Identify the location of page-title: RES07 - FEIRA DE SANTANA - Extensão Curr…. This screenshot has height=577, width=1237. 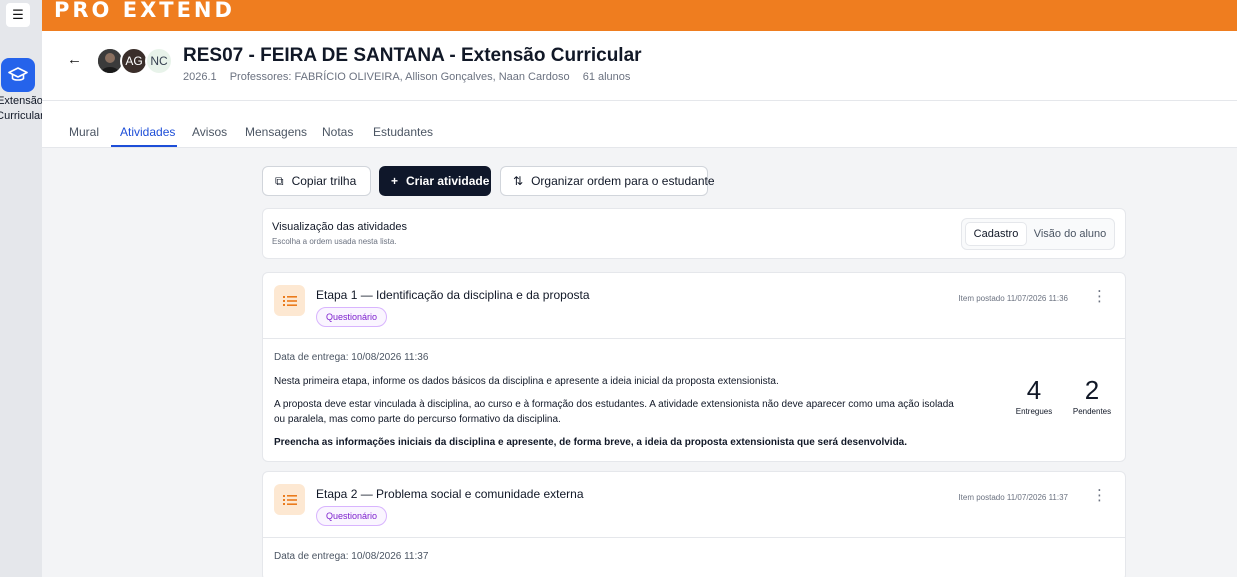
(412, 55).